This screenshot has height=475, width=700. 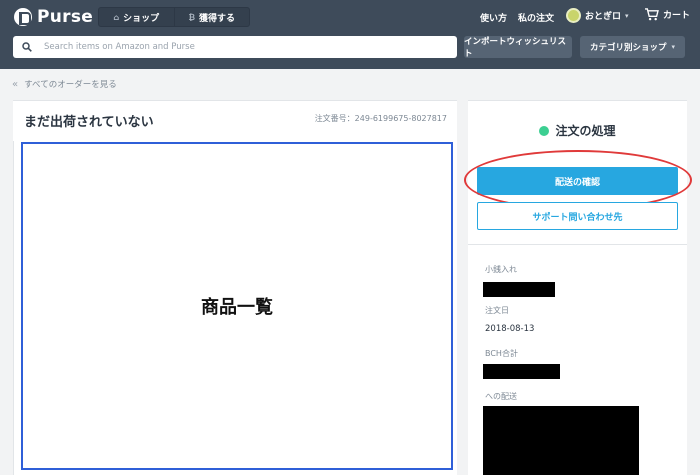 I want to click on redacted-shipping-address, so click(x=561, y=440).